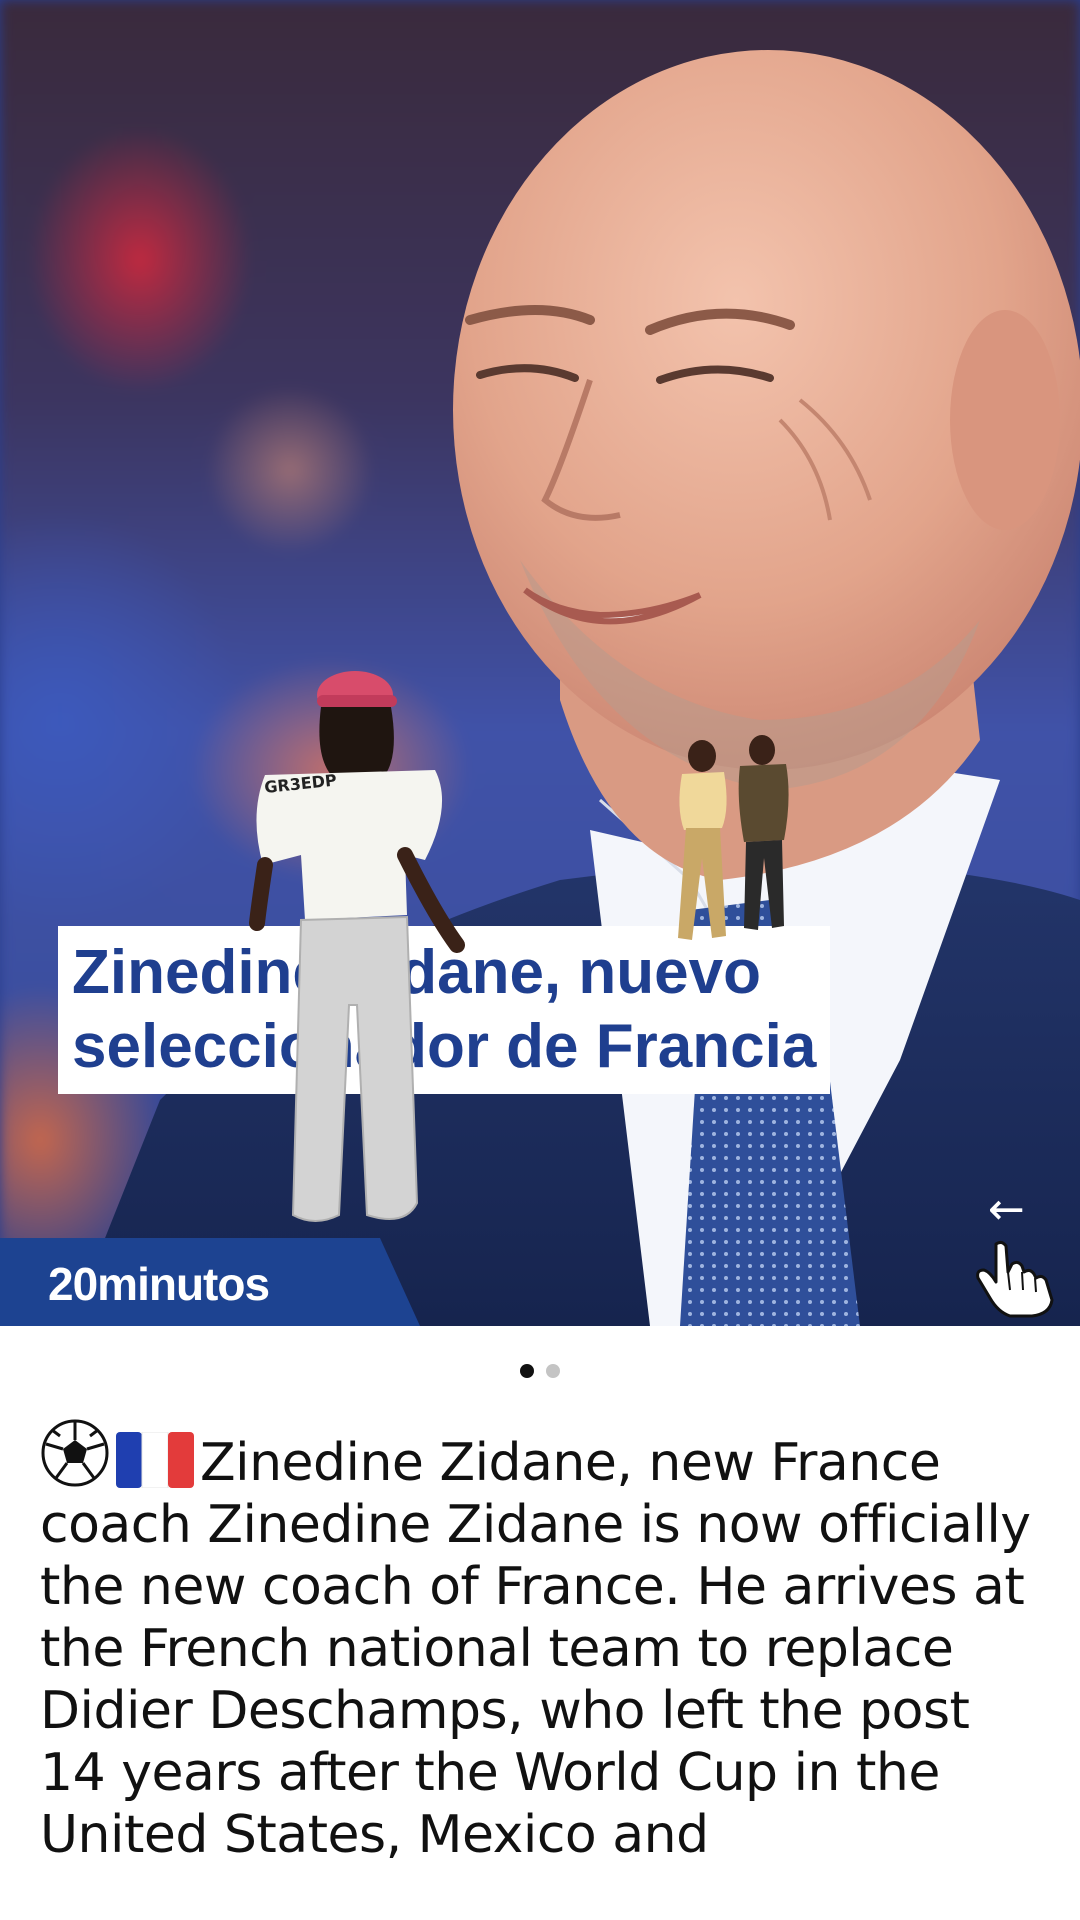  Describe the element at coordinates (733, 837) in the screenshot. I see `sticker-two-people` at that location.